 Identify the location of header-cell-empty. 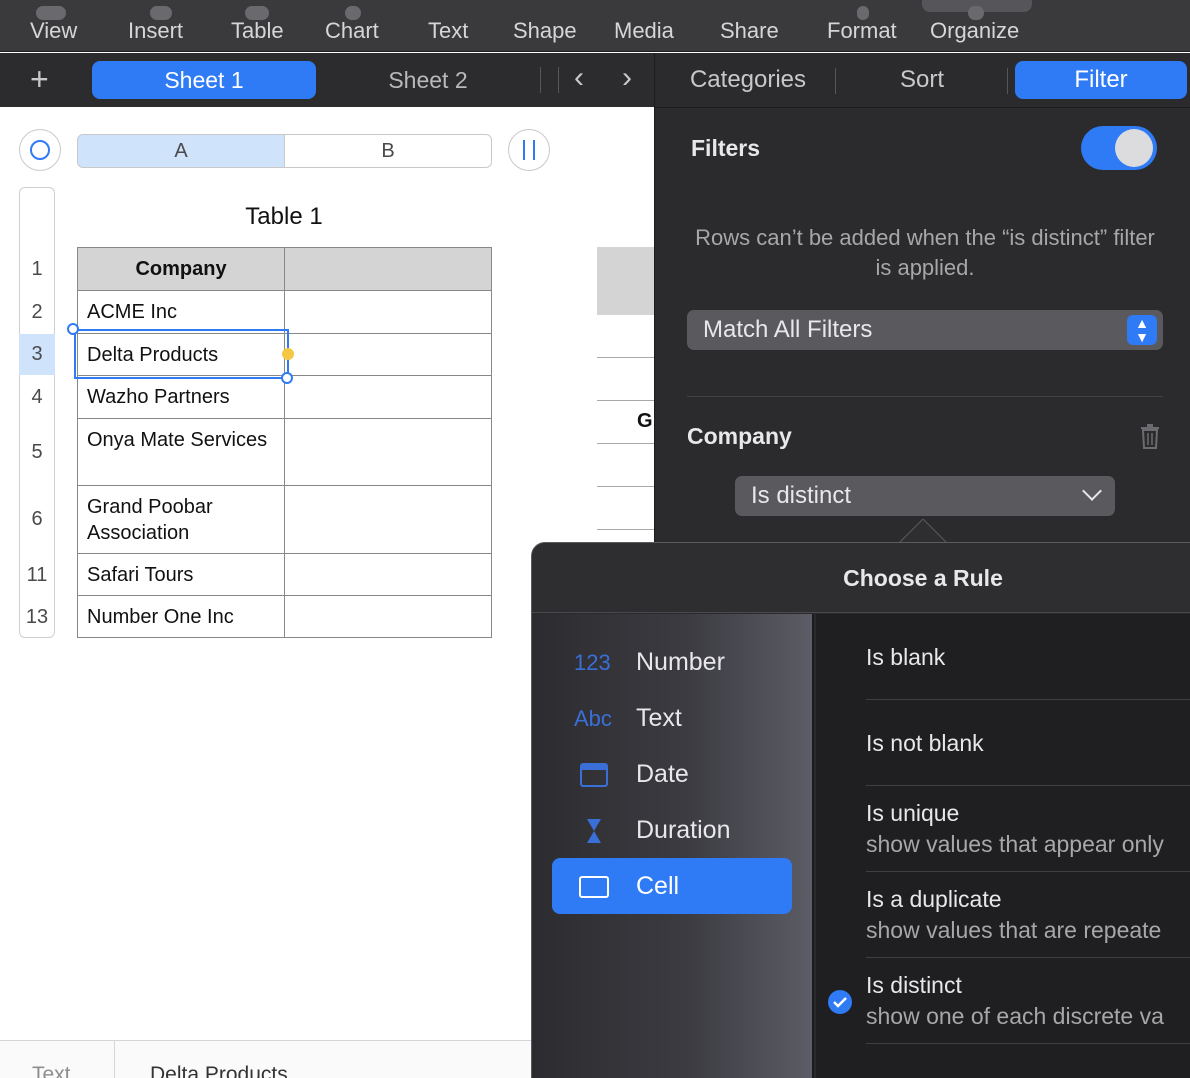
(388, 269).